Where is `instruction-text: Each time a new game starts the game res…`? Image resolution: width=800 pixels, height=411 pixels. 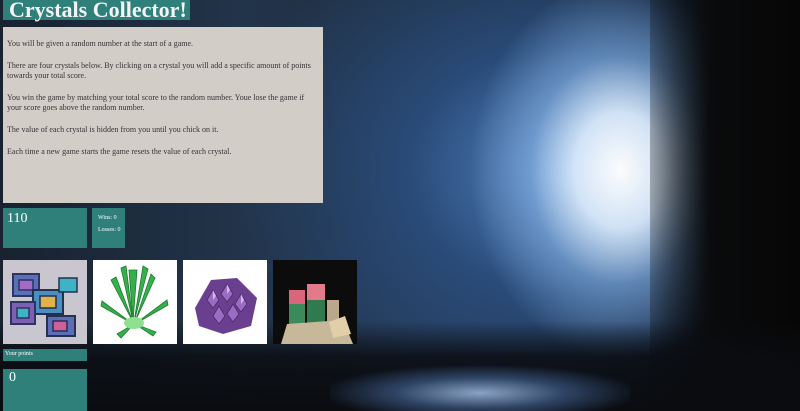 instruction-text: Each time a new game starts the game res… is located at coordinates (119, 151).